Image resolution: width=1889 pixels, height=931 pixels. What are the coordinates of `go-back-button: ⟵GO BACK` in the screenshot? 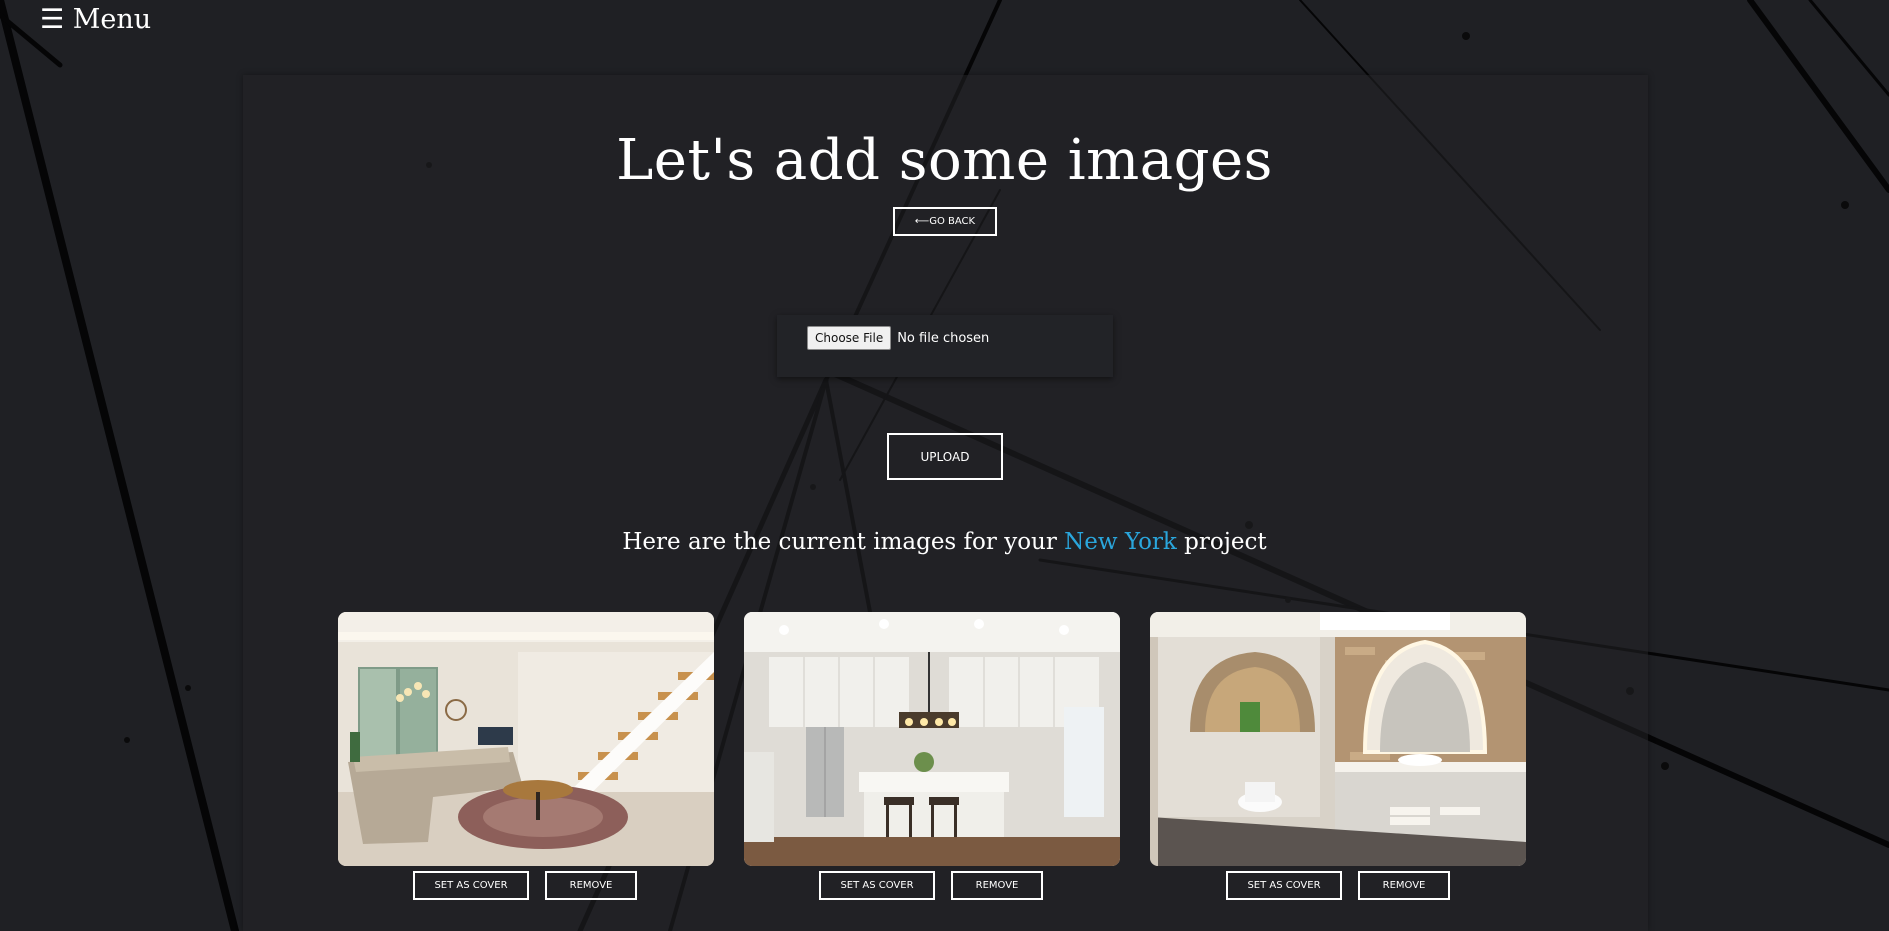 It's located at (945, 221).